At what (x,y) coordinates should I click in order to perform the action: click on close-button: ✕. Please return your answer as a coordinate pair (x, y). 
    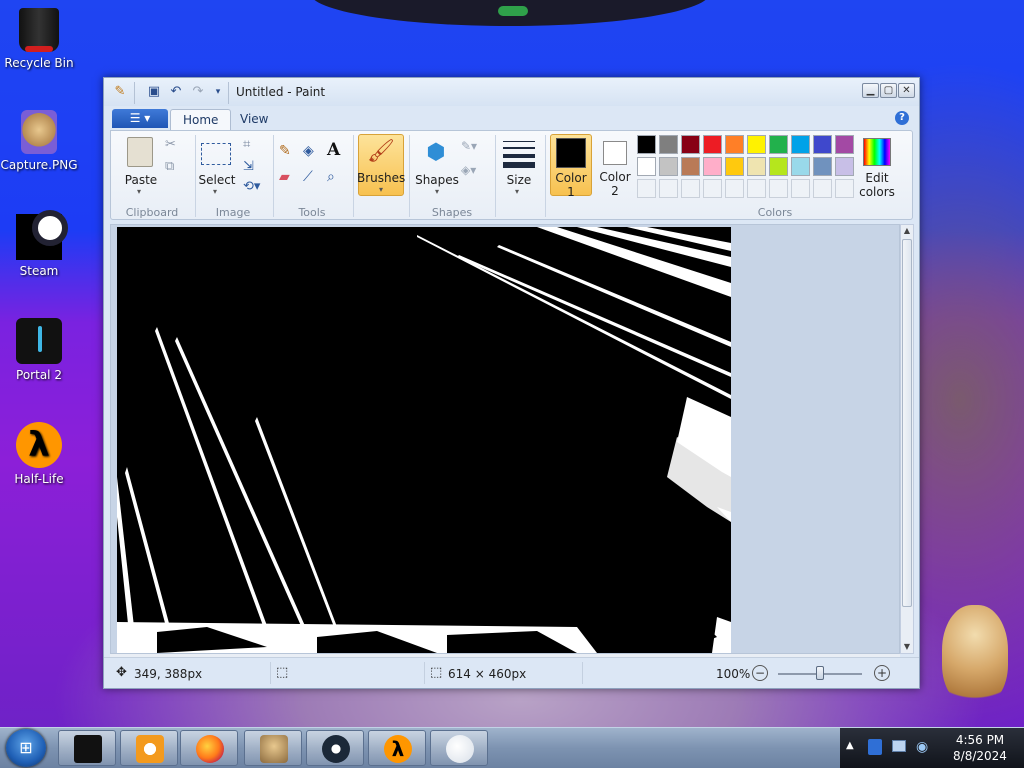
    Looking at the image, I should click on (906, 90).